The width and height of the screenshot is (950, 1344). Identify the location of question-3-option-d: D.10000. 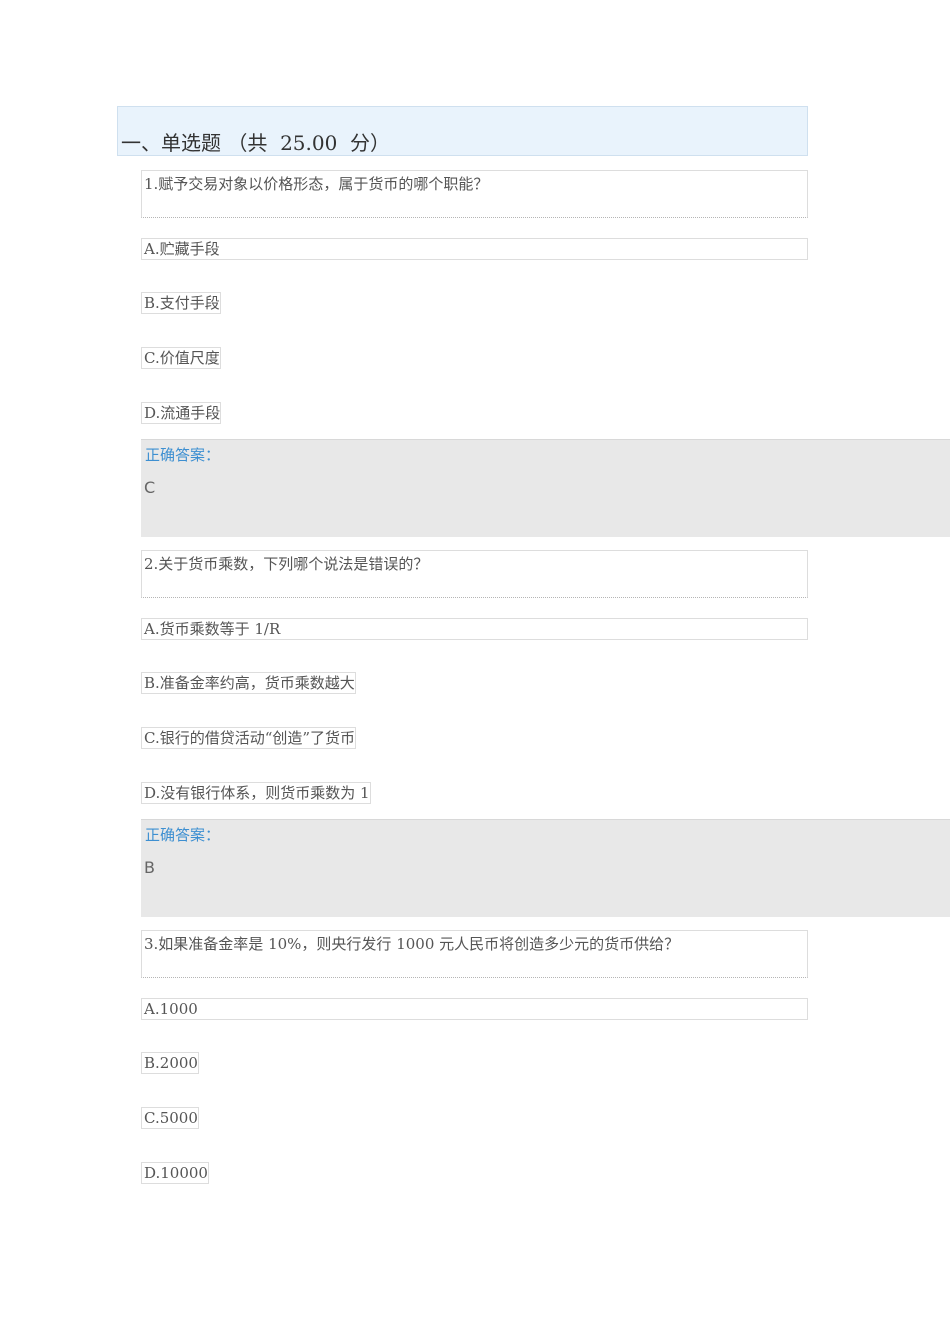
(175, 1173).